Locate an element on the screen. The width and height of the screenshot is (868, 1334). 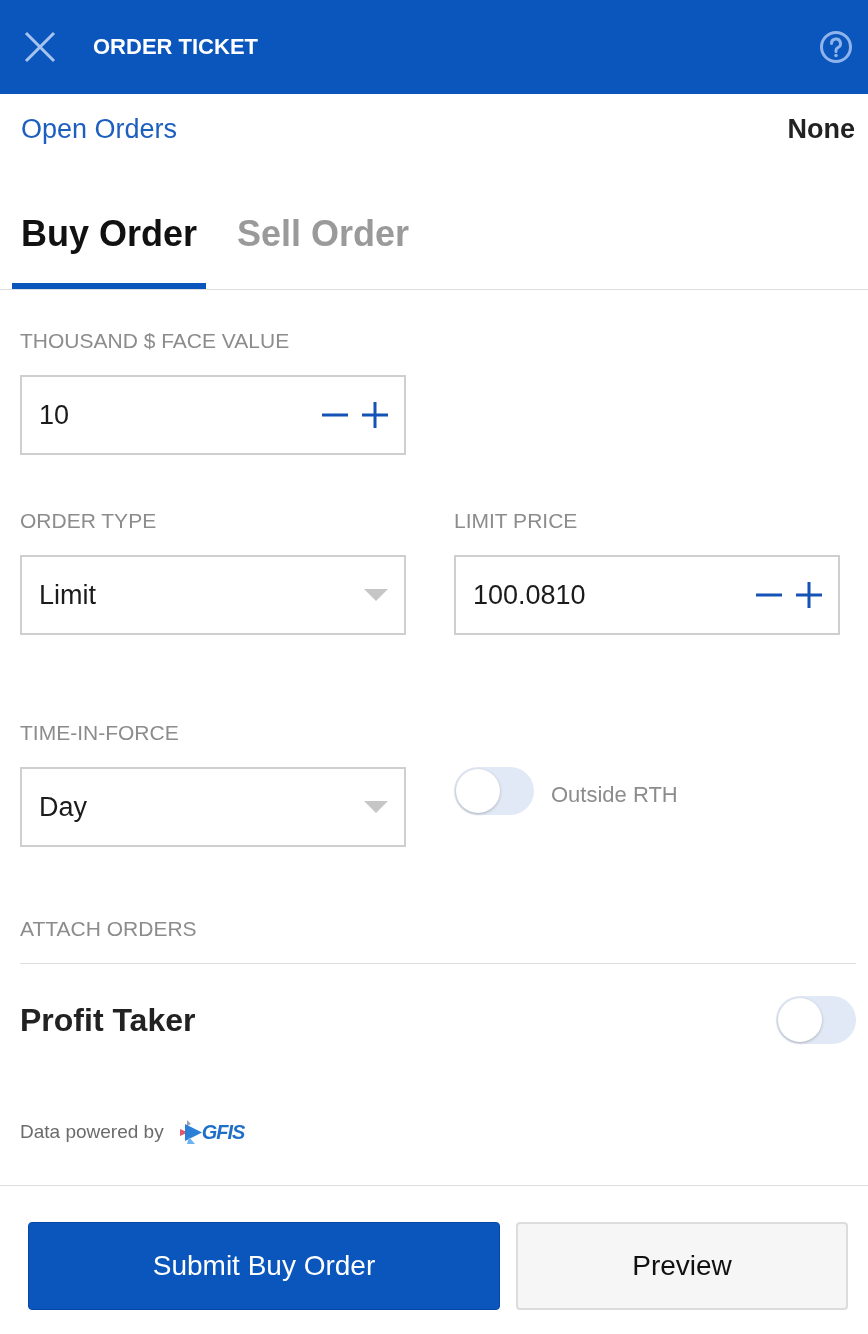
section-heading: ATTACH ORDERS is located at coordinates (438, 939).